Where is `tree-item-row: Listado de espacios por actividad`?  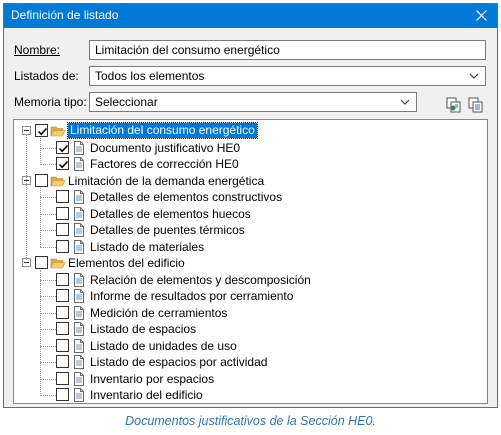 tree-item-row: Listado de espacios por actividad is located at coordinates (244, 362).